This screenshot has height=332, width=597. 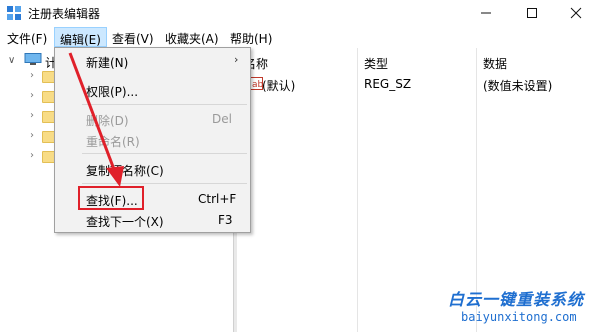 I want to click on computer-icon, so click(x=33, y=59).